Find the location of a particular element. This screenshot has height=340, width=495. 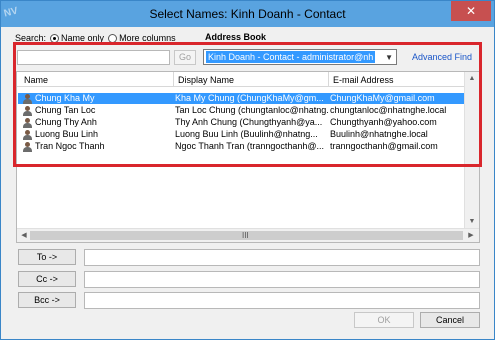

cc-button: Cc -> is located at coordinates (47, 279).